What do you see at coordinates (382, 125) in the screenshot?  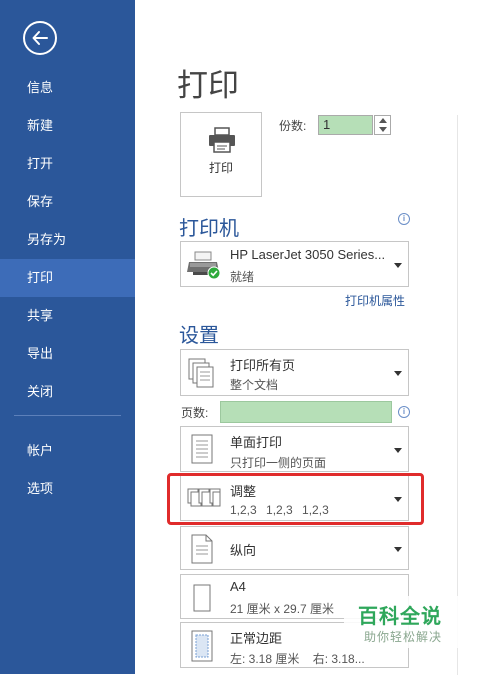 I see `copies-spinner` at bounding box center [382, 125].